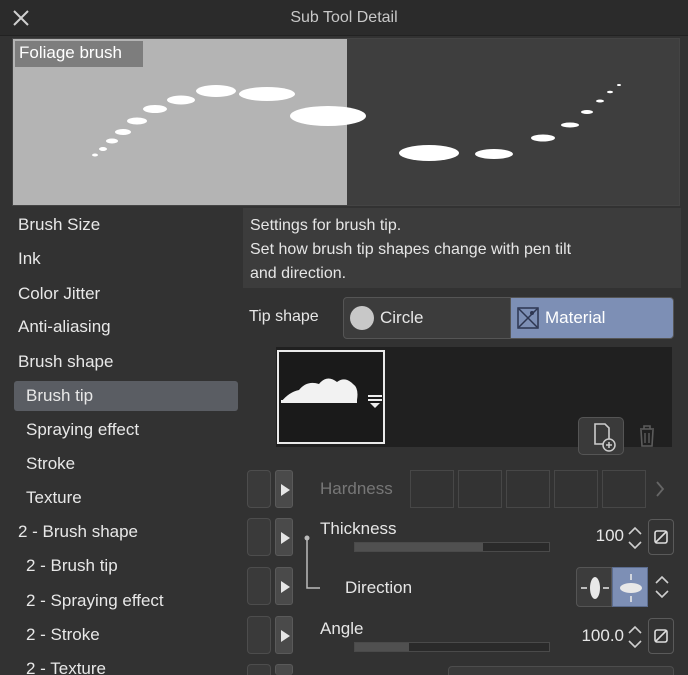  What do you see at coordinates (379, 587) in the screenshot?
I see `direction-label: Direction` at bounding box center [379, 587].